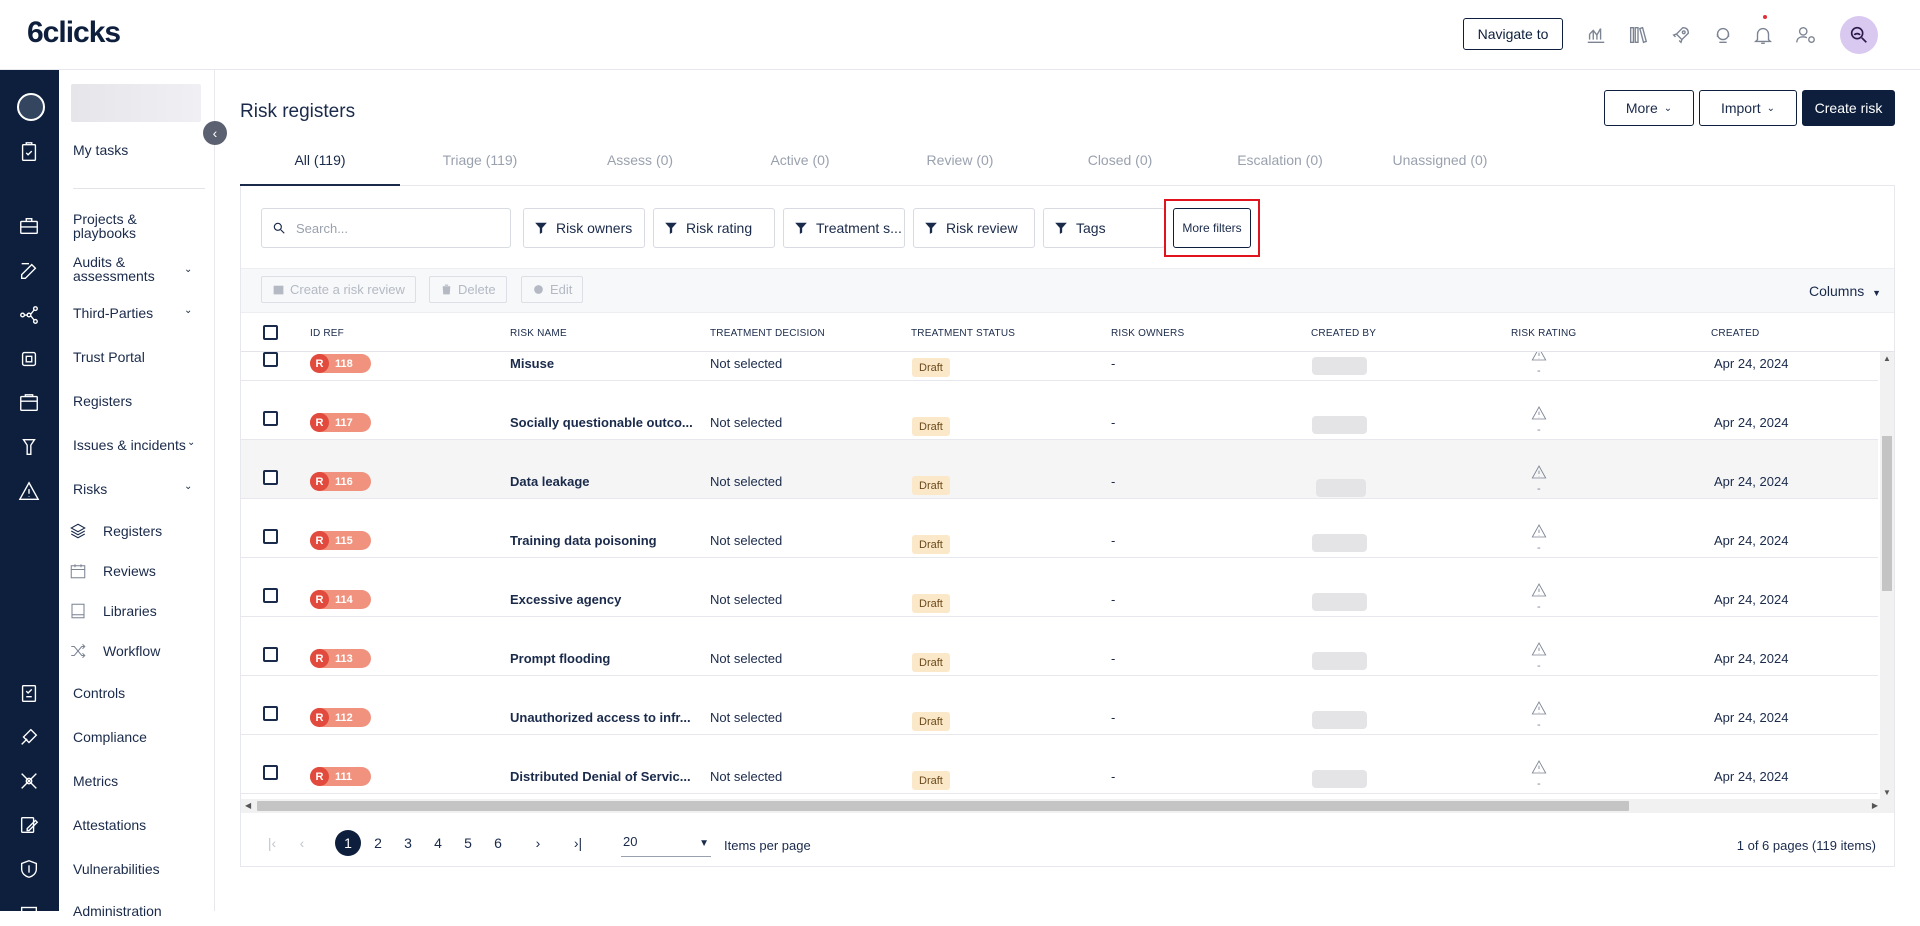 The height and width of the screenshot is (926, 1920). I want to click on horizontal-scrollbar: ◀ ▶, so click(1067, 806).